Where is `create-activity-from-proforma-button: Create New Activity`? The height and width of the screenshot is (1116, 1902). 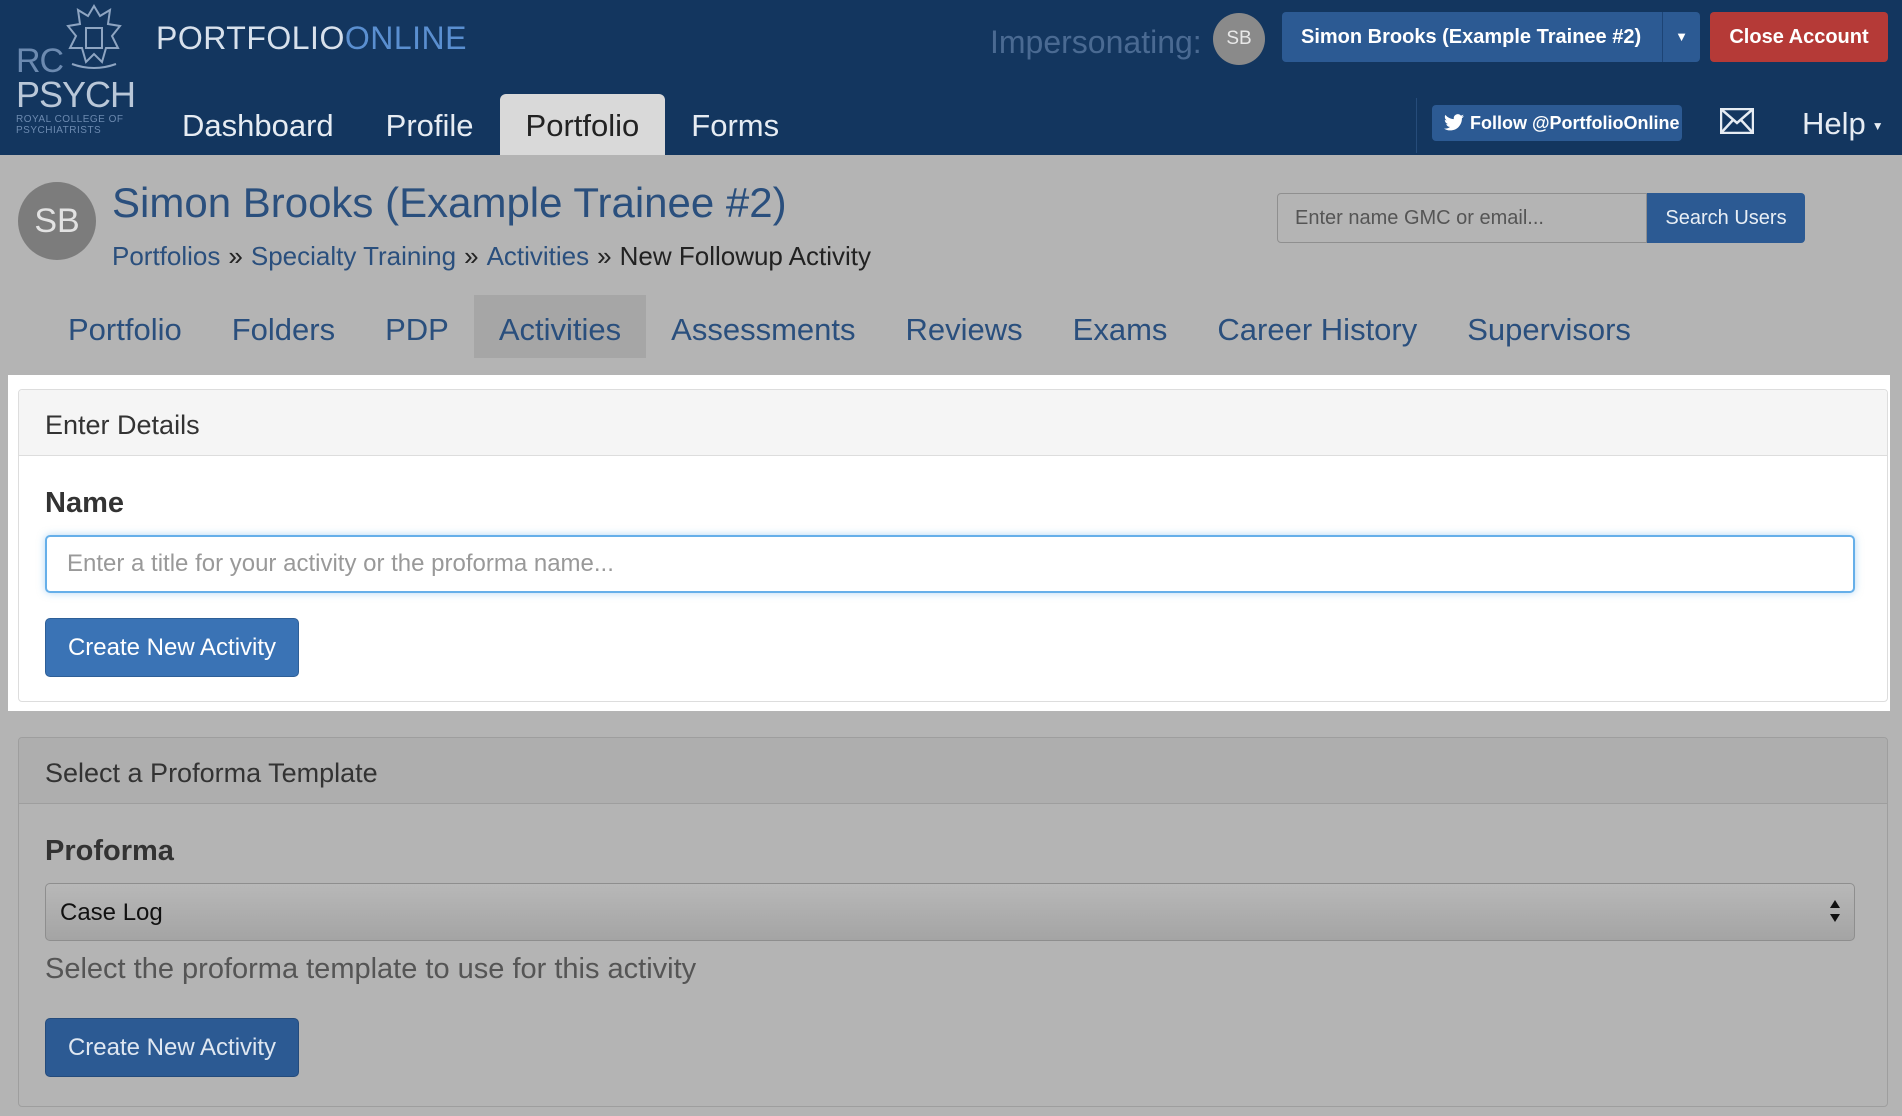 create-activity-from-proforma-button: Create New Activity is located at coordinates (172, 1047).